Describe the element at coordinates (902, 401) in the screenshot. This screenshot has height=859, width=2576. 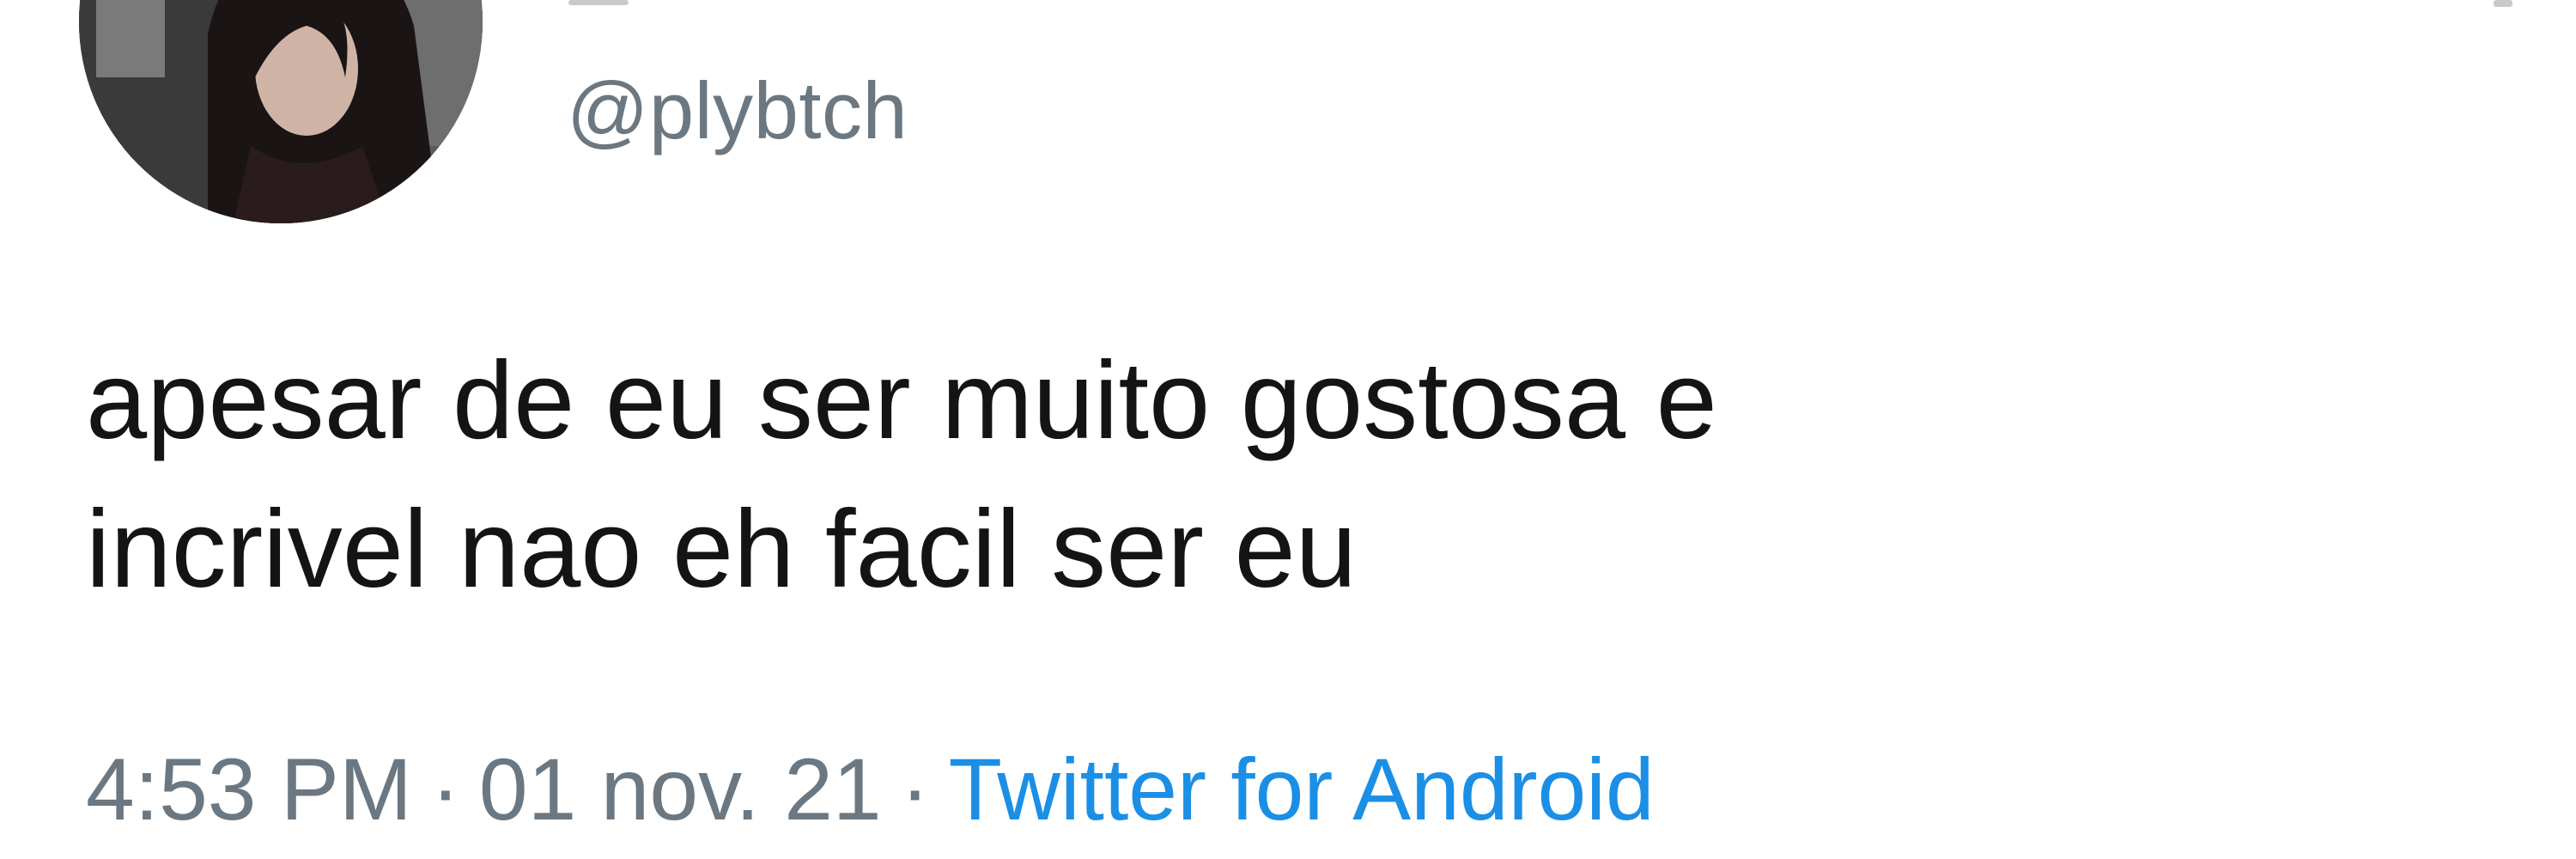
I see `tweet-text-line-1: apesar de eu ser muito gostosa e` at that location.